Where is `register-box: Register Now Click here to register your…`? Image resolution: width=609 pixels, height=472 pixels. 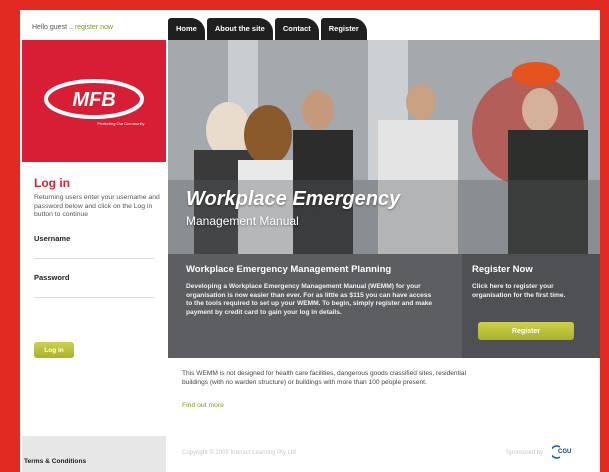 register-box: Register Now Click here to register your… is located at coordinates (531, 306).